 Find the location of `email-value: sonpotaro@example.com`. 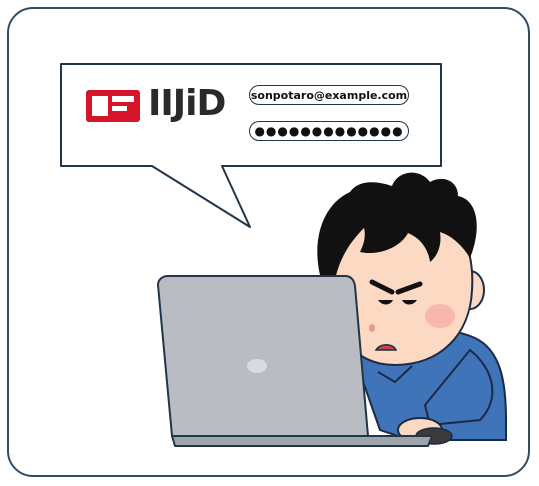

email-value: sonpotaro@example.com is located at coordinates (329, 95).